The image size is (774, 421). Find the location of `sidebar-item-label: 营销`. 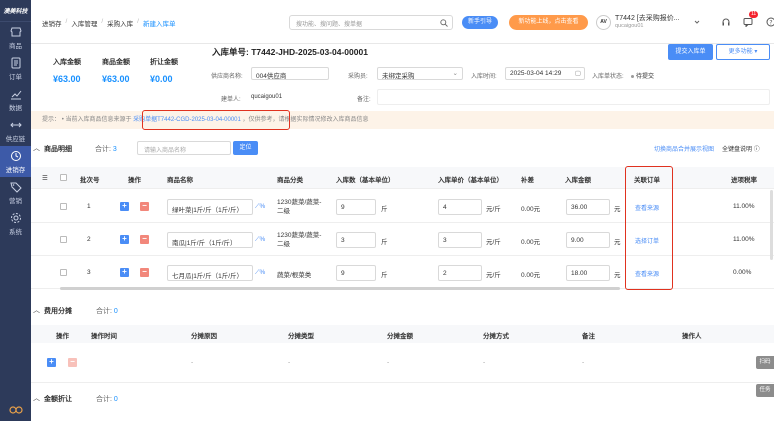

sidebar-item-label: 营销 is located at coordinates (15, 201).